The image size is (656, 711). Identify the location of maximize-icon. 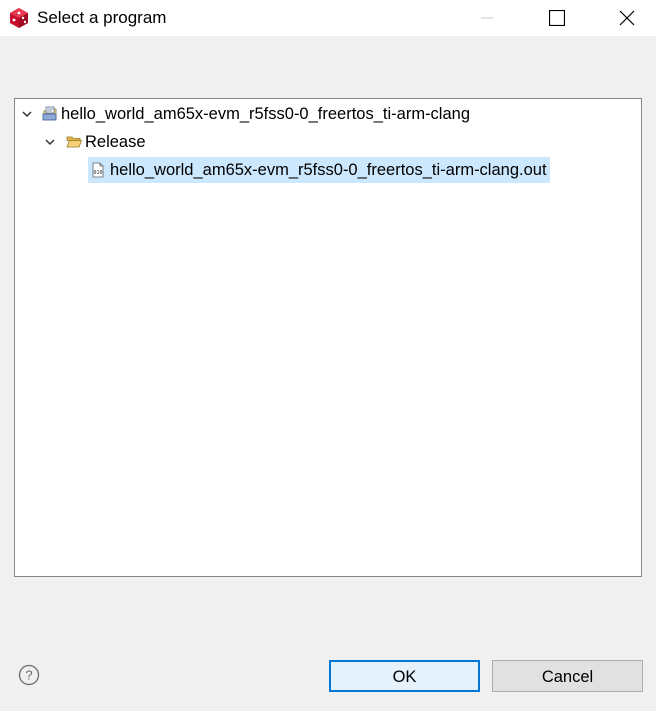
(557, 18).